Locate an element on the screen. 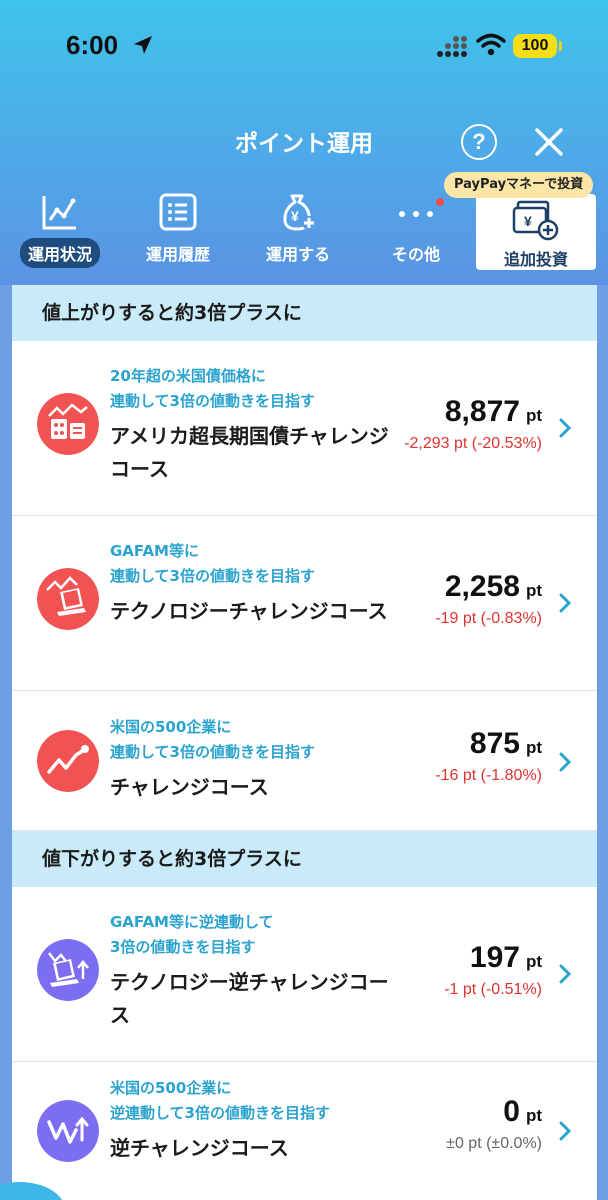 This screenshot has height=1200, width=608. course-name: テクノロジー逆チャレンジコース is located at coordinates (249, 998).